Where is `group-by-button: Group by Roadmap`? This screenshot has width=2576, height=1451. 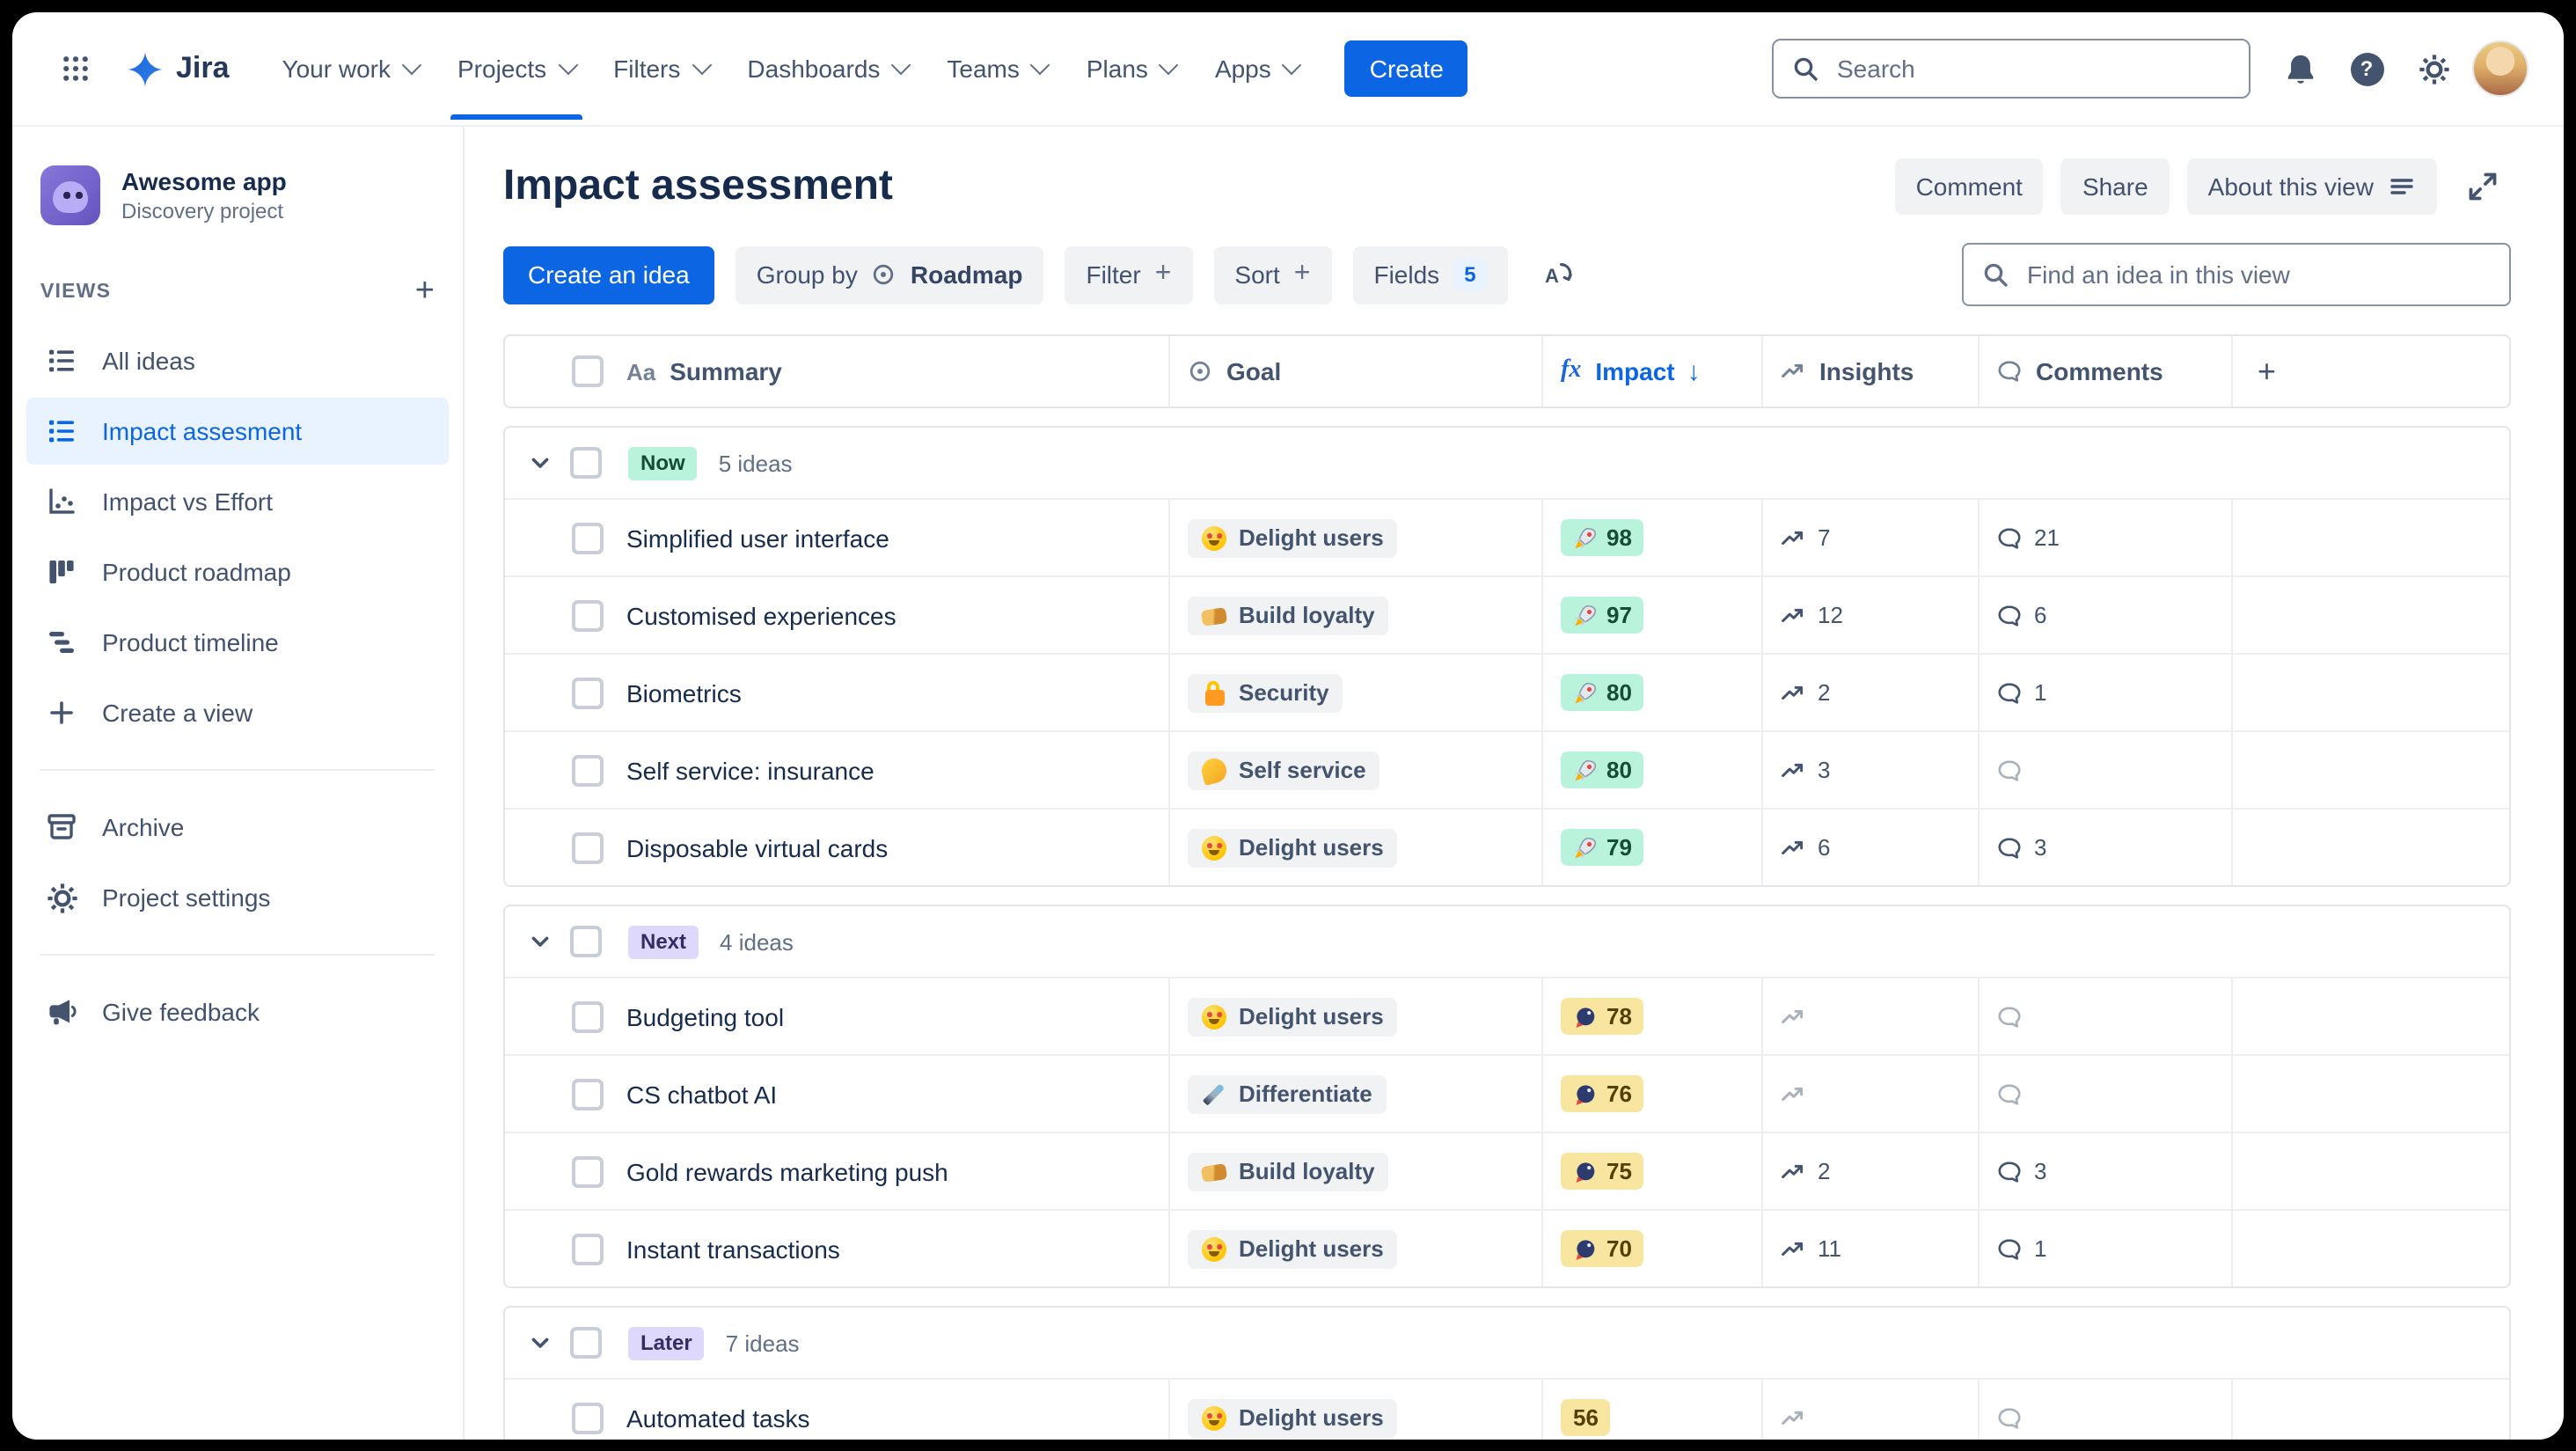 group-by-button: Group by Roadmap is located at coordinates (889, 274).